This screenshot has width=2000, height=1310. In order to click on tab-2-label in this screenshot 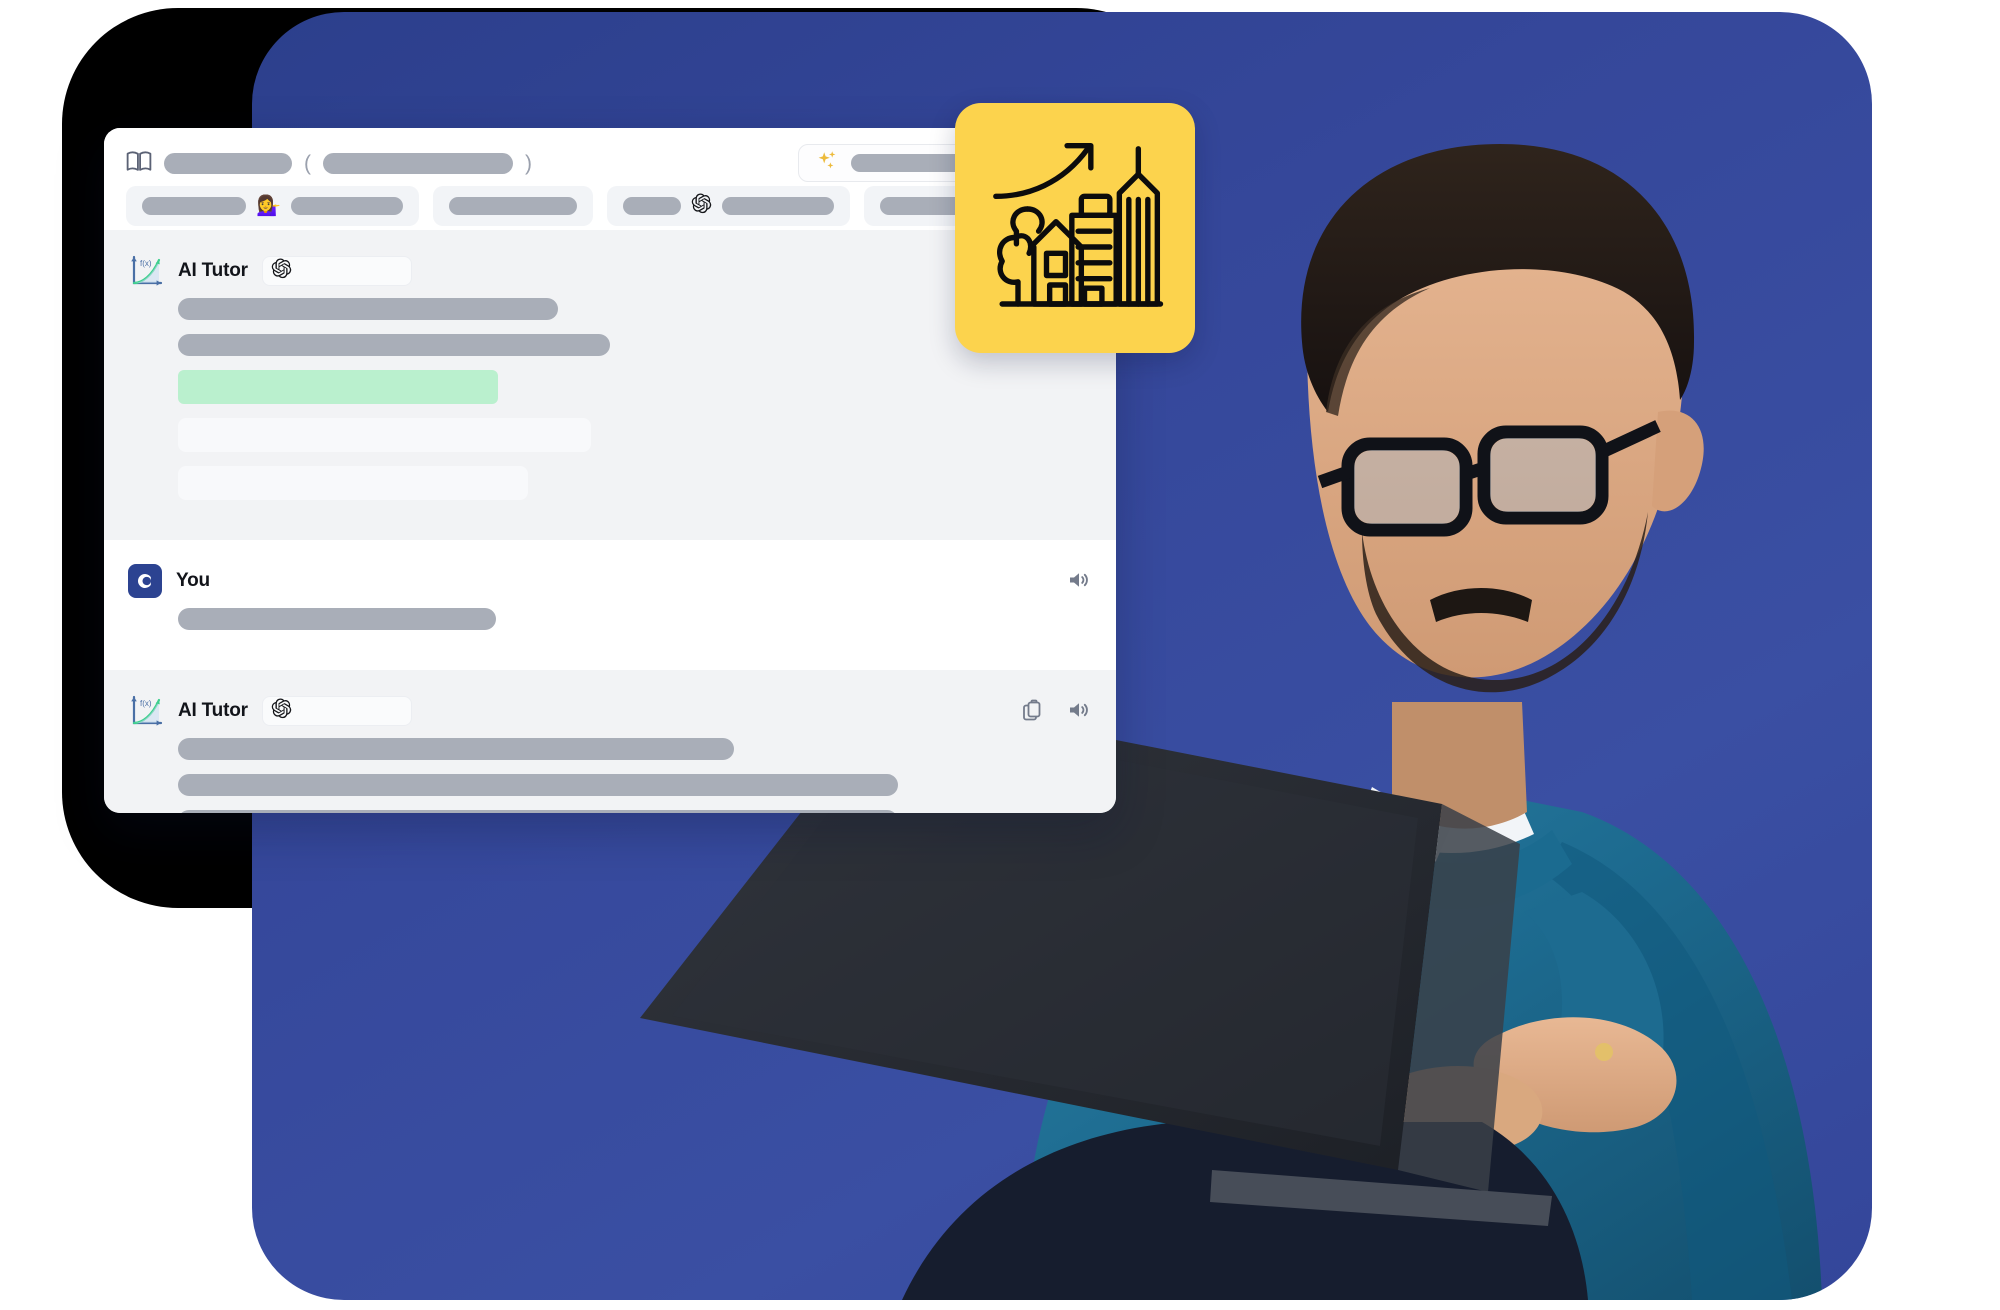, I will do `click(512, 206)`.